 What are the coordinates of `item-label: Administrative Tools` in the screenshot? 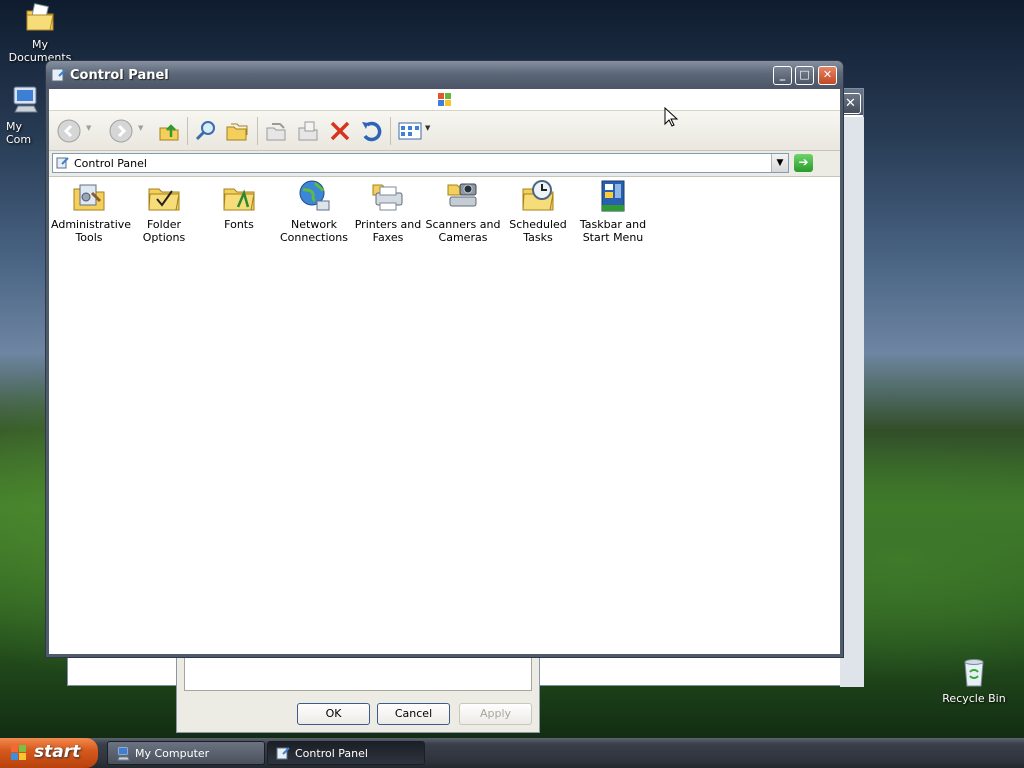 It's located at (91, 231).